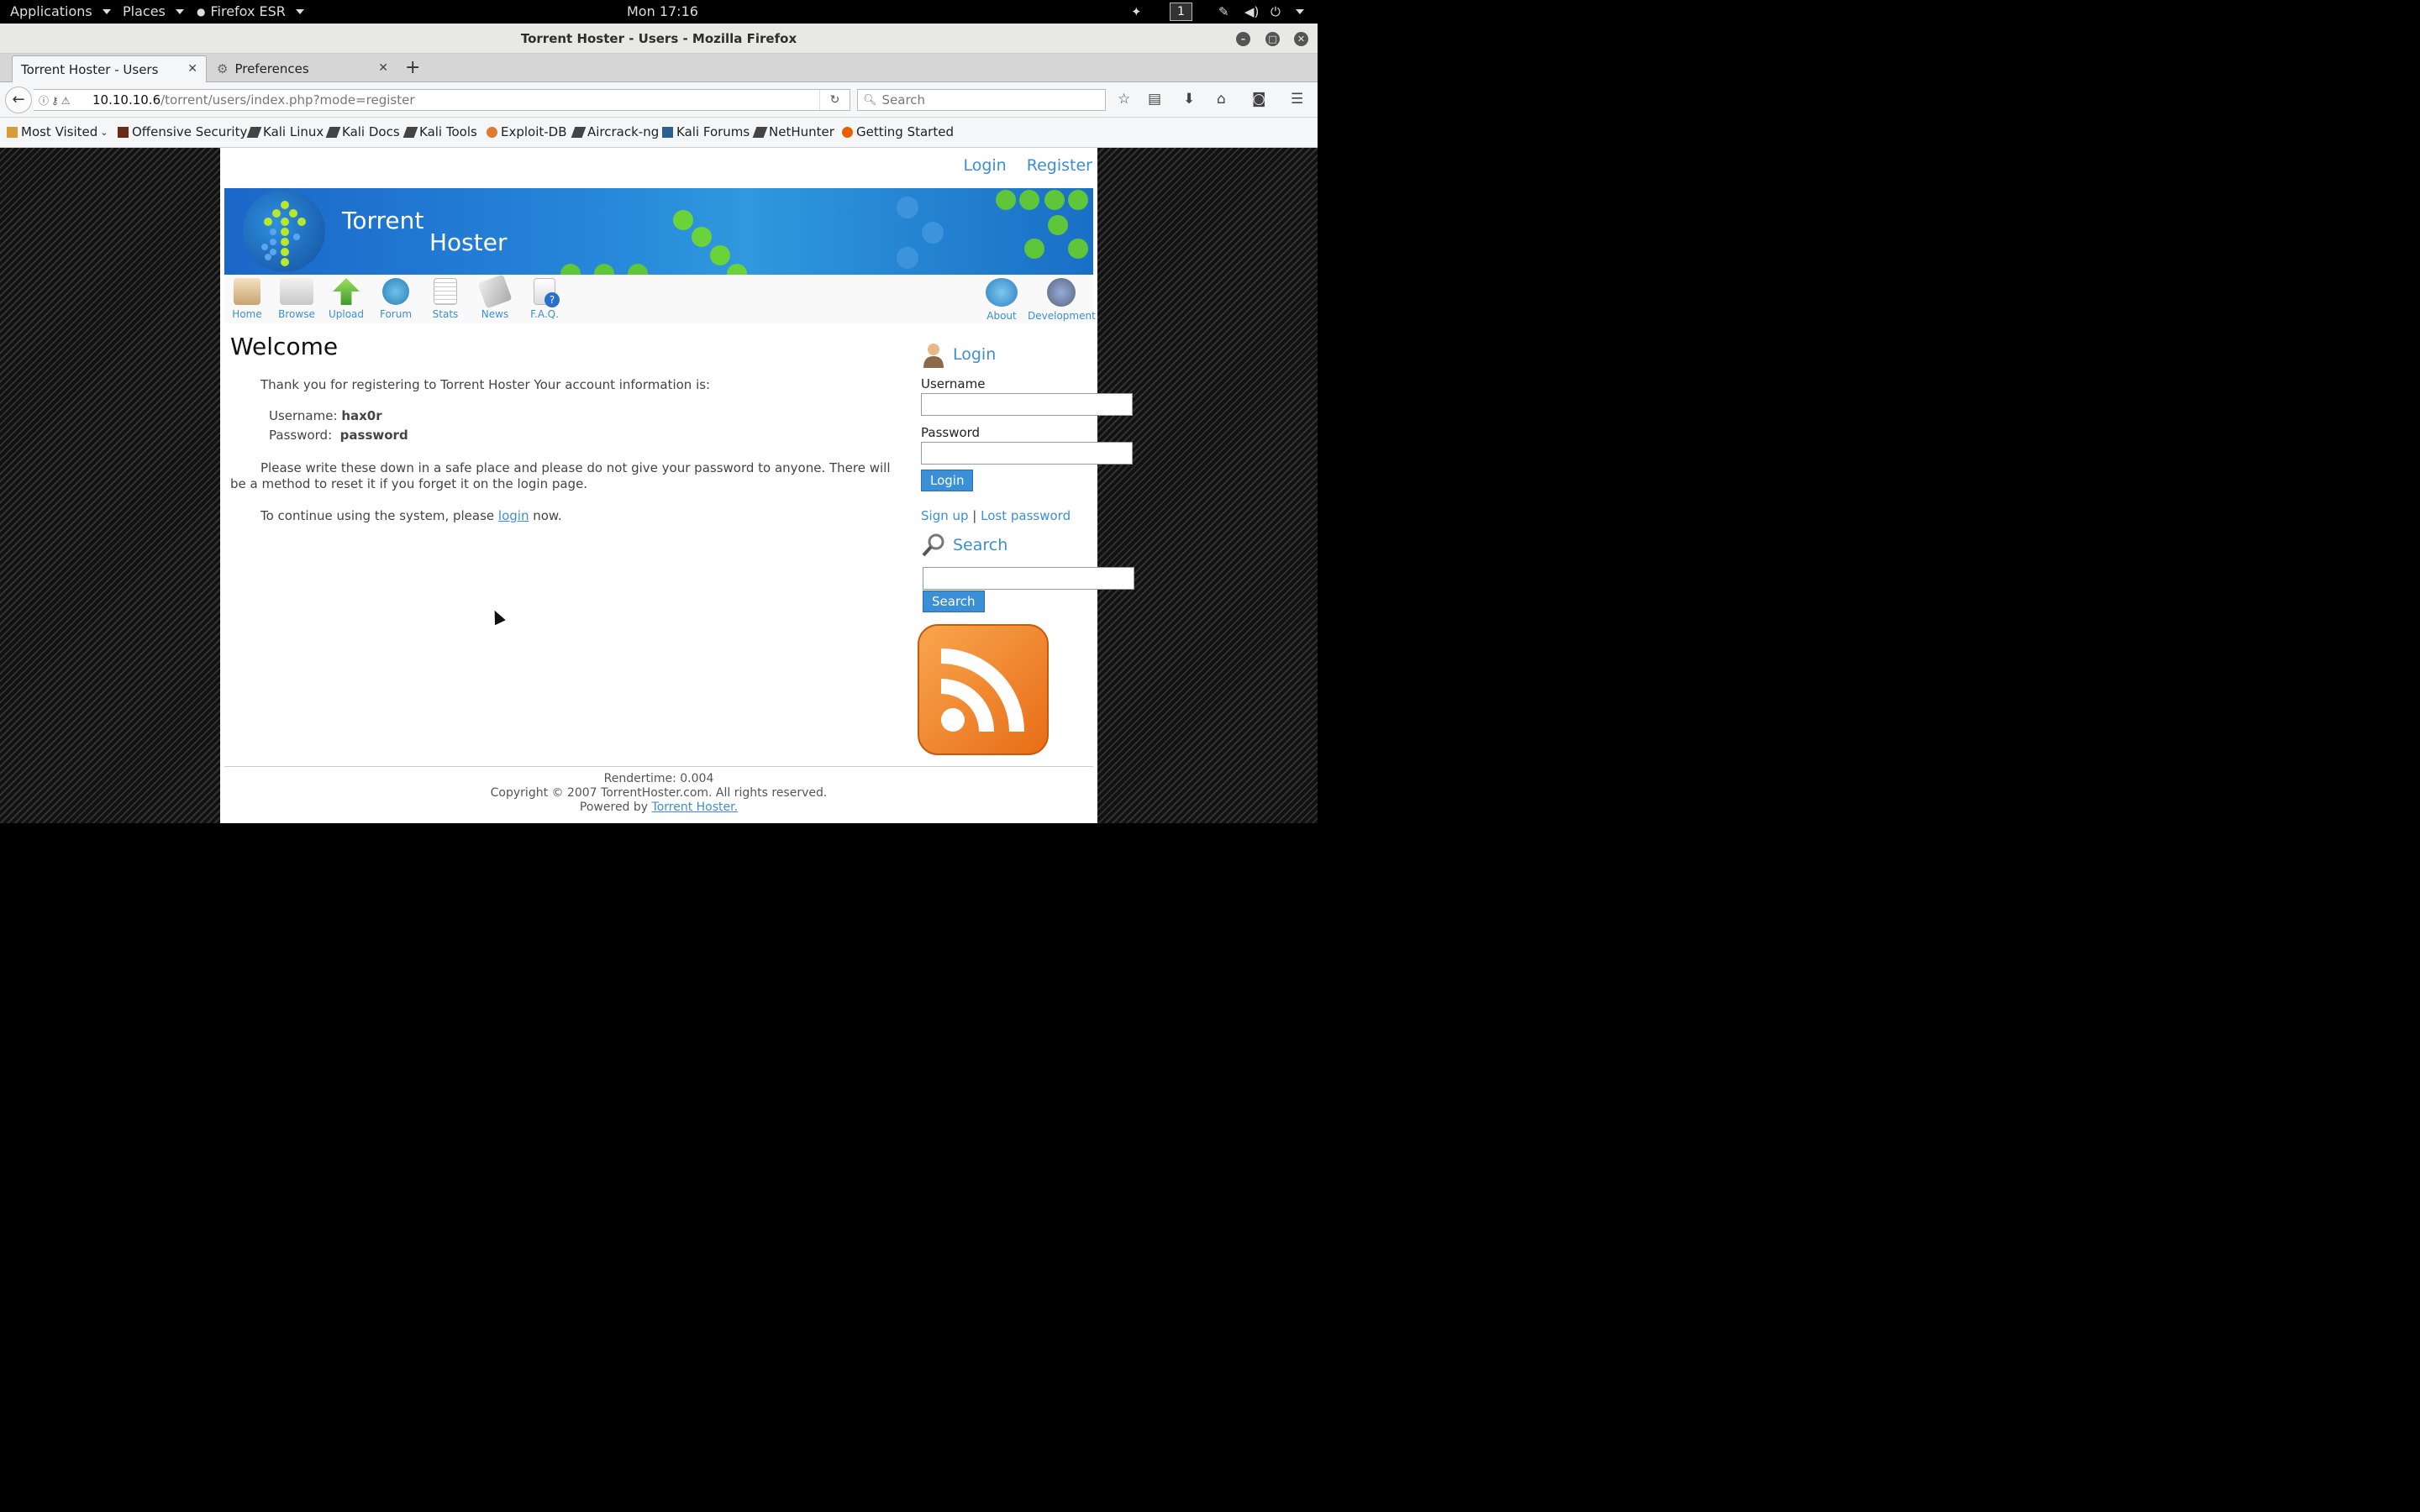 The width and height of the screenshot is (2420, 1512). Describe the element at coordinates (346, 291) in the screenshot. I see `upload-arrow-icon` at that location.